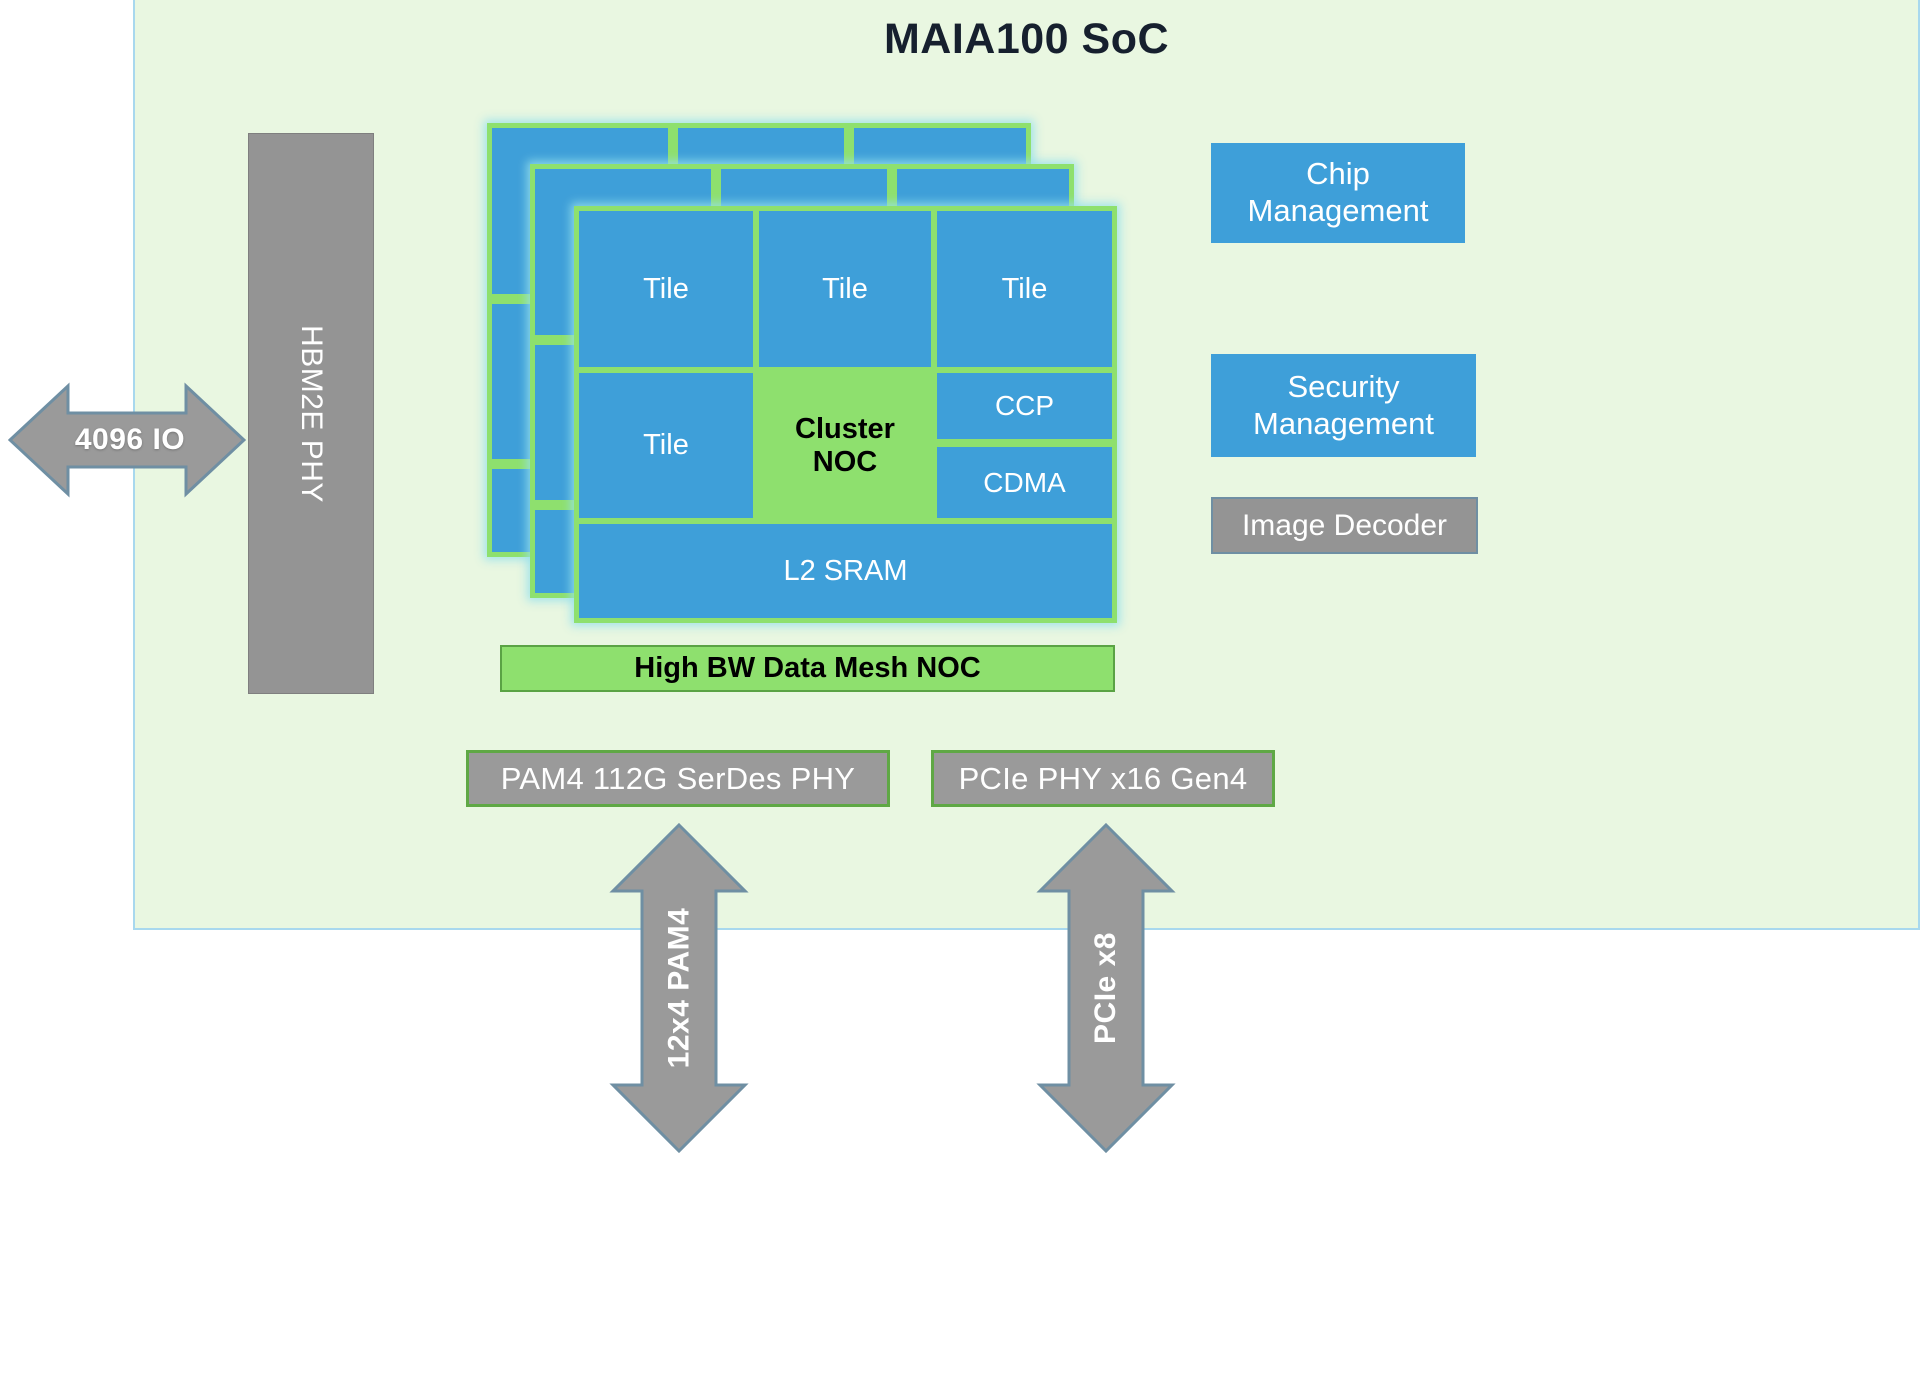 The image size is (1920, 1385). I want to click on cdma-block: CDMA, so click(1024, 482).